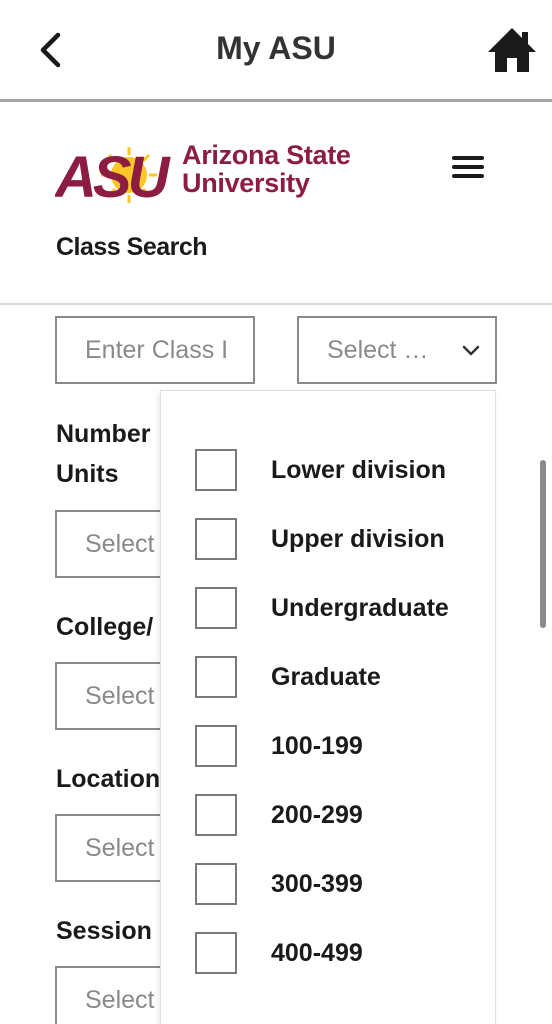  Describe the element at coordinates (246, 183) in the screenshot. I see `wordmark-line-2: University` at that location.